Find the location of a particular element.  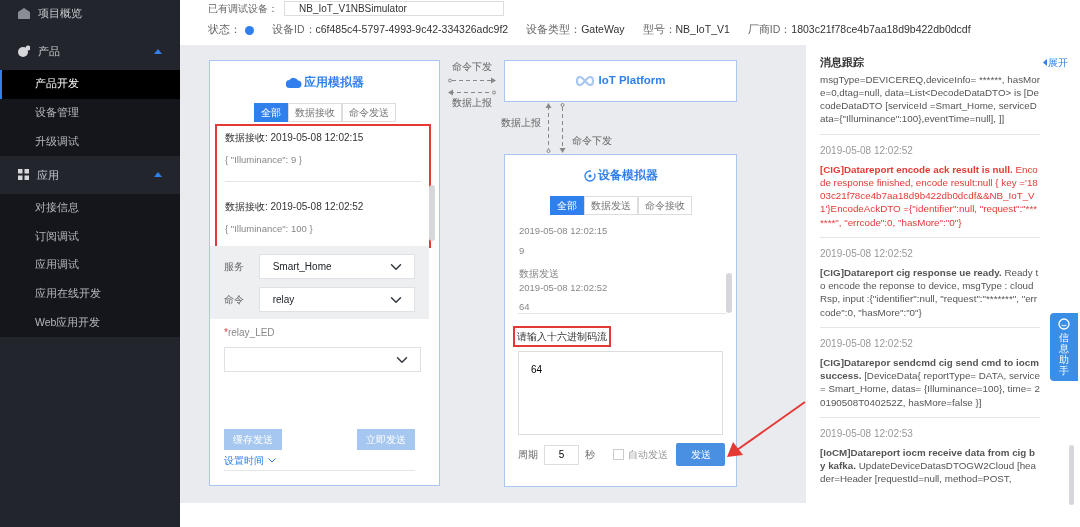

schedule-link: 设置时间 is located at coordinates (250, 461).